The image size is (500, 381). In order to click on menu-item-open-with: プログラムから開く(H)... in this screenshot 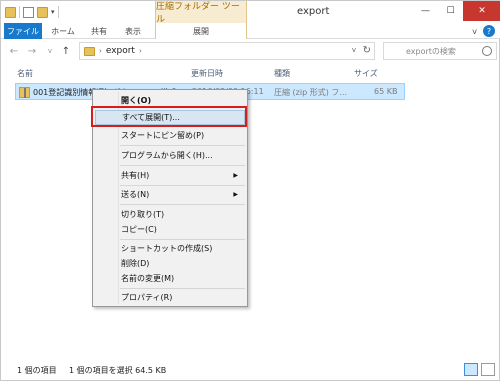, I will do `click(170, 155)`.